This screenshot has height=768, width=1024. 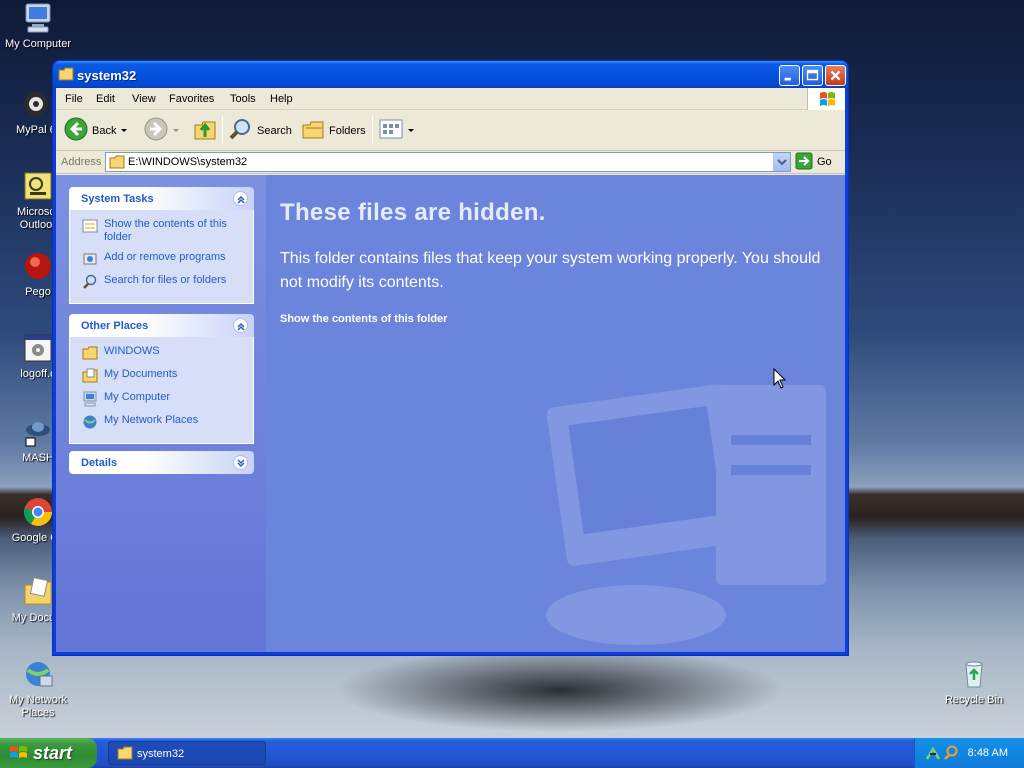 What do you see at coordinates (48, 753) in the screenshot?
I see `start-button: start` at bounding box center [48, 753].